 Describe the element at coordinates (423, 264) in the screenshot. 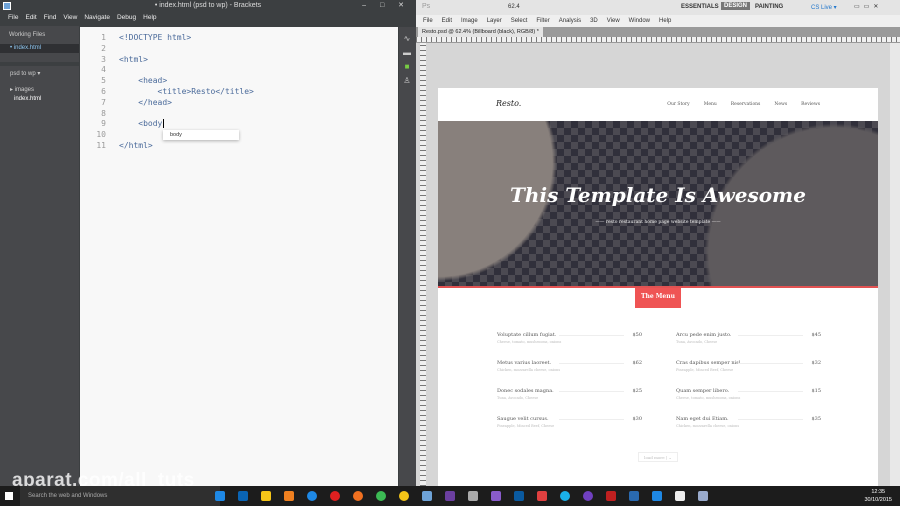

I see `vertical-ruler` at that location.